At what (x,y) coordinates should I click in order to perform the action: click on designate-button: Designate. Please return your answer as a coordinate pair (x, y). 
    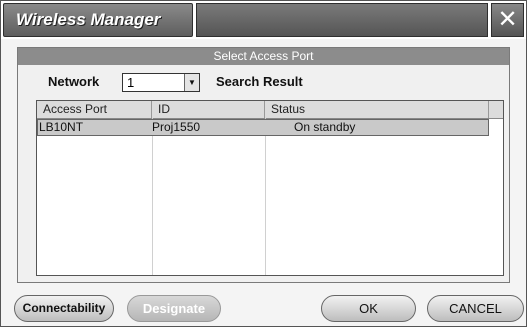
    Looking at the image, I should click on (174, 308).